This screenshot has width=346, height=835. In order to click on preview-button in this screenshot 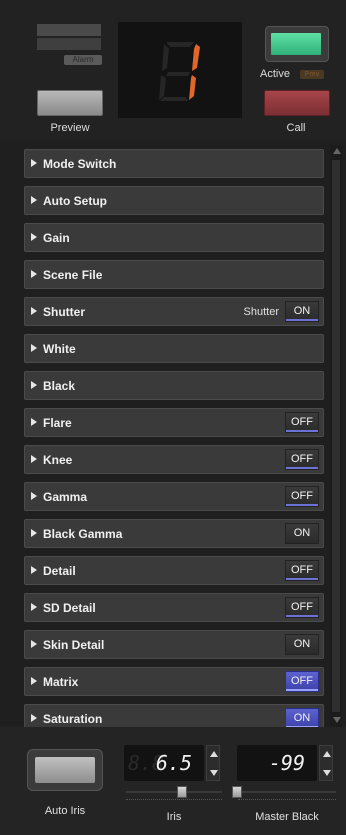, I will do `click(70, 103)`.